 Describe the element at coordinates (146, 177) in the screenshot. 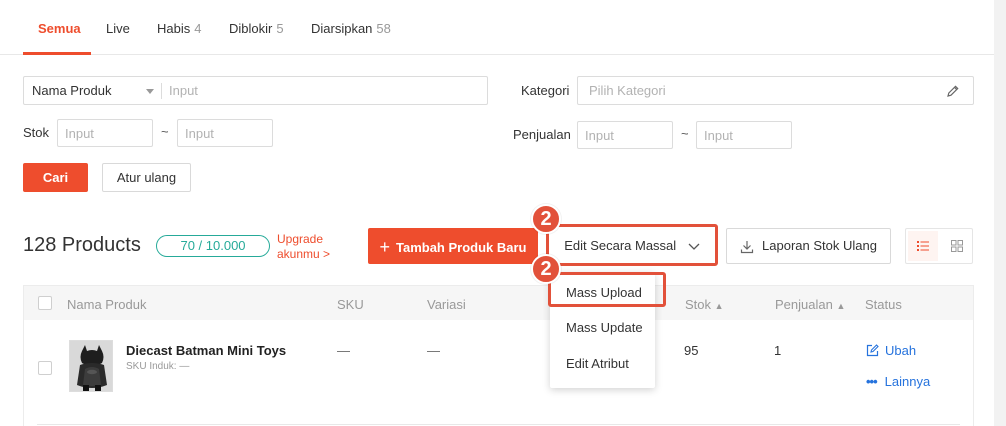

I see `reset-button: Atur ulang` at that location.